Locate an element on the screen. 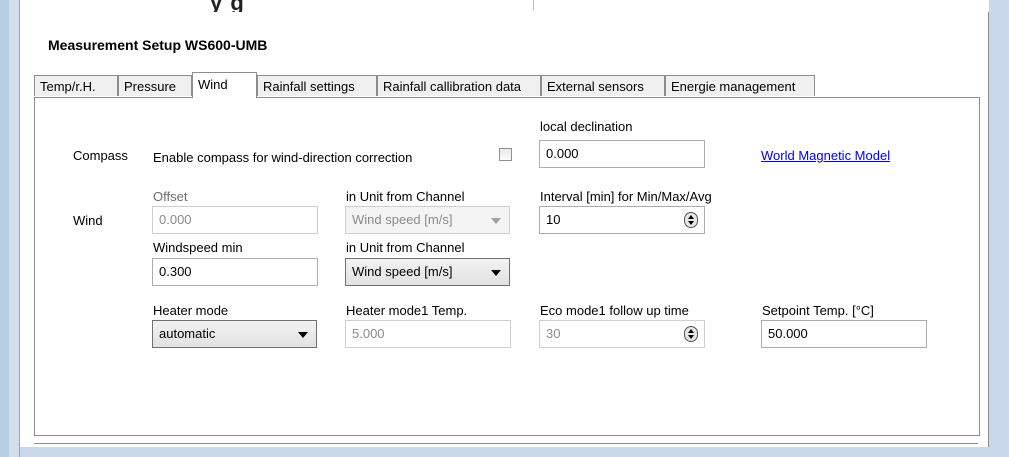 The image size is (1009, 457). window-top-strip: y g is located at coordinates (504, 7).